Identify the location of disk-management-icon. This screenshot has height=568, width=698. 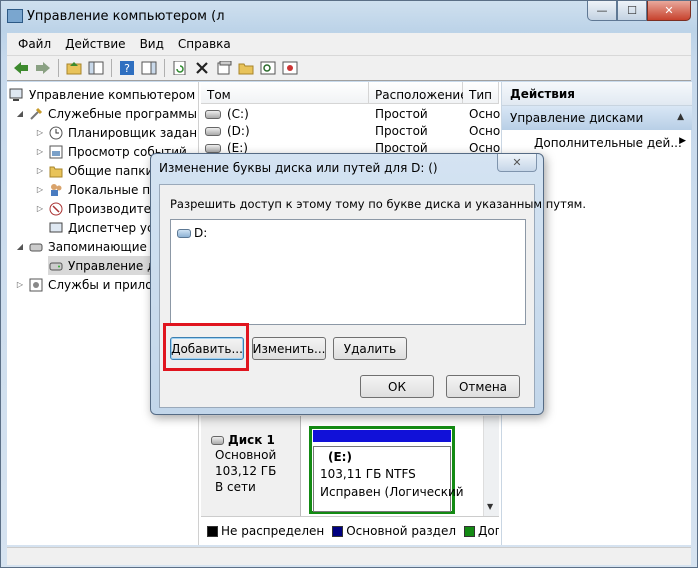
(56, 266).